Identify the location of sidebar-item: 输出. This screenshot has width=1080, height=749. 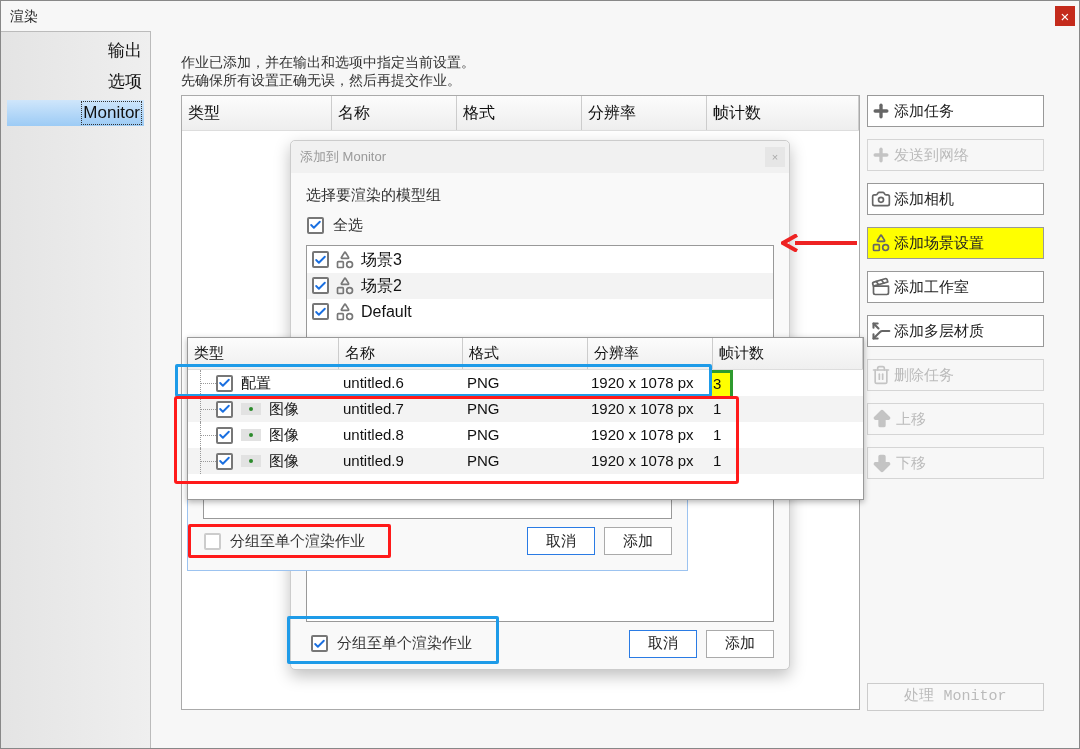
(75, 51).